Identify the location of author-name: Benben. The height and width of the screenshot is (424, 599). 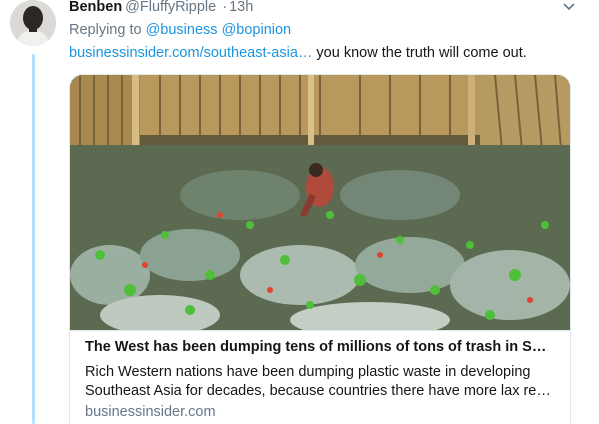
(95, 7).